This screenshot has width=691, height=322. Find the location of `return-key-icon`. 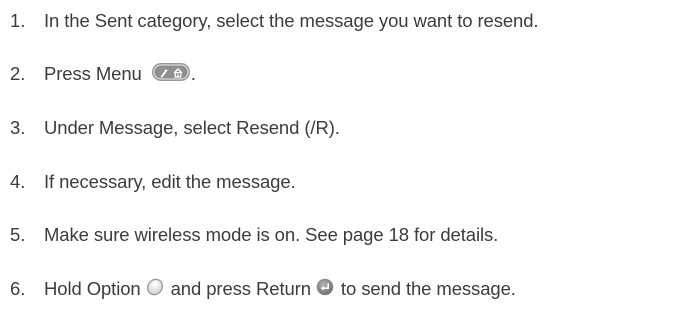

return-key-icon is located at coordinates (325, 289).